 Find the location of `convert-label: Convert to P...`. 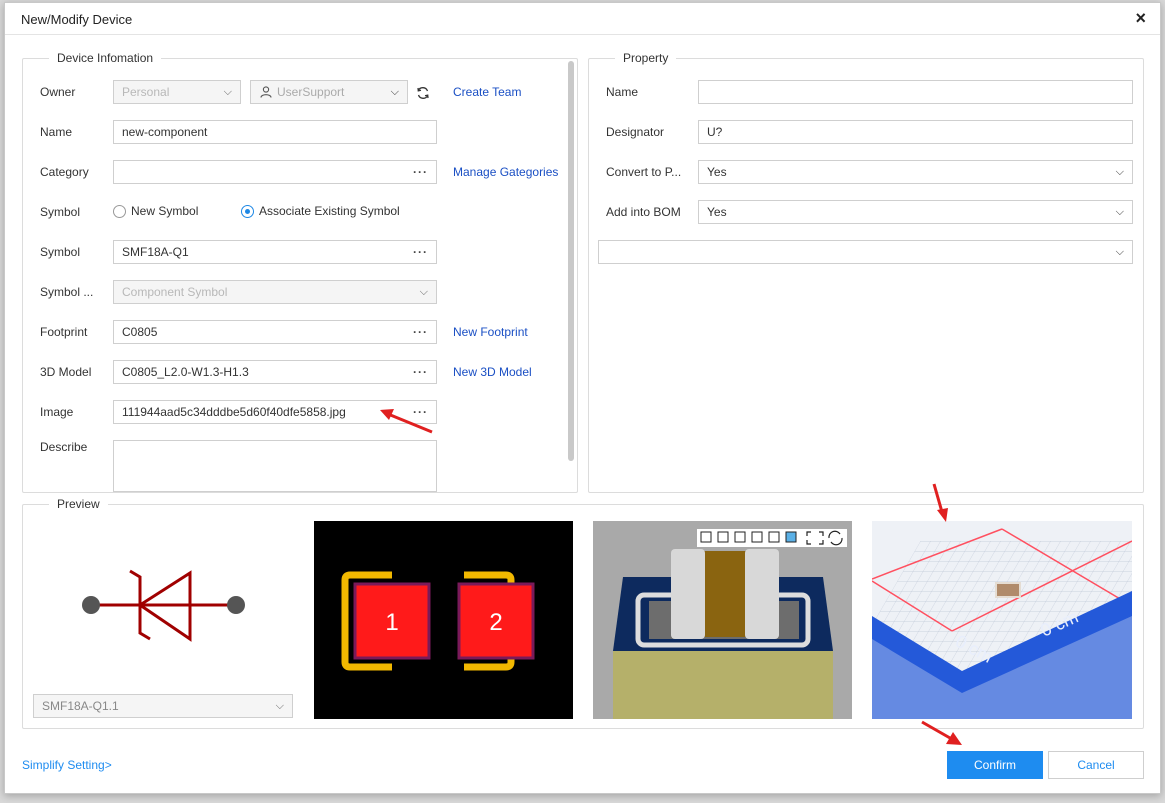

convert-label: Convert to P... is located at coordinates (644, 172).